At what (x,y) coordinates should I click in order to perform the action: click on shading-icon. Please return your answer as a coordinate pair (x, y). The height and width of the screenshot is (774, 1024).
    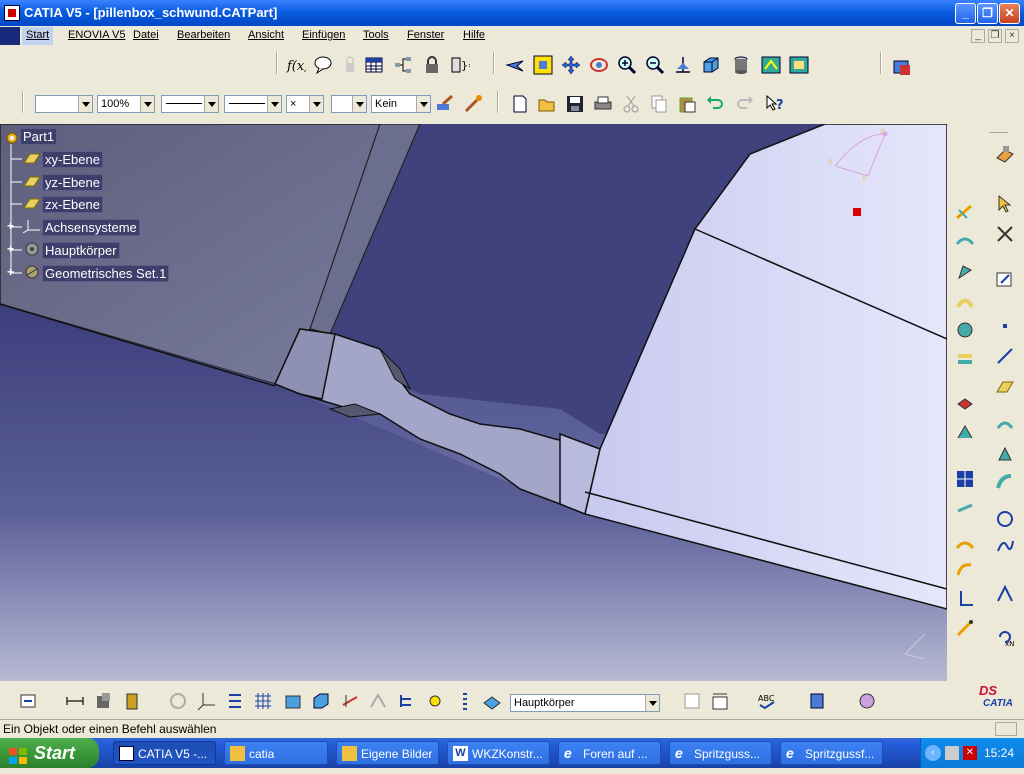
    Looking at the image, I should click on (741, 65).